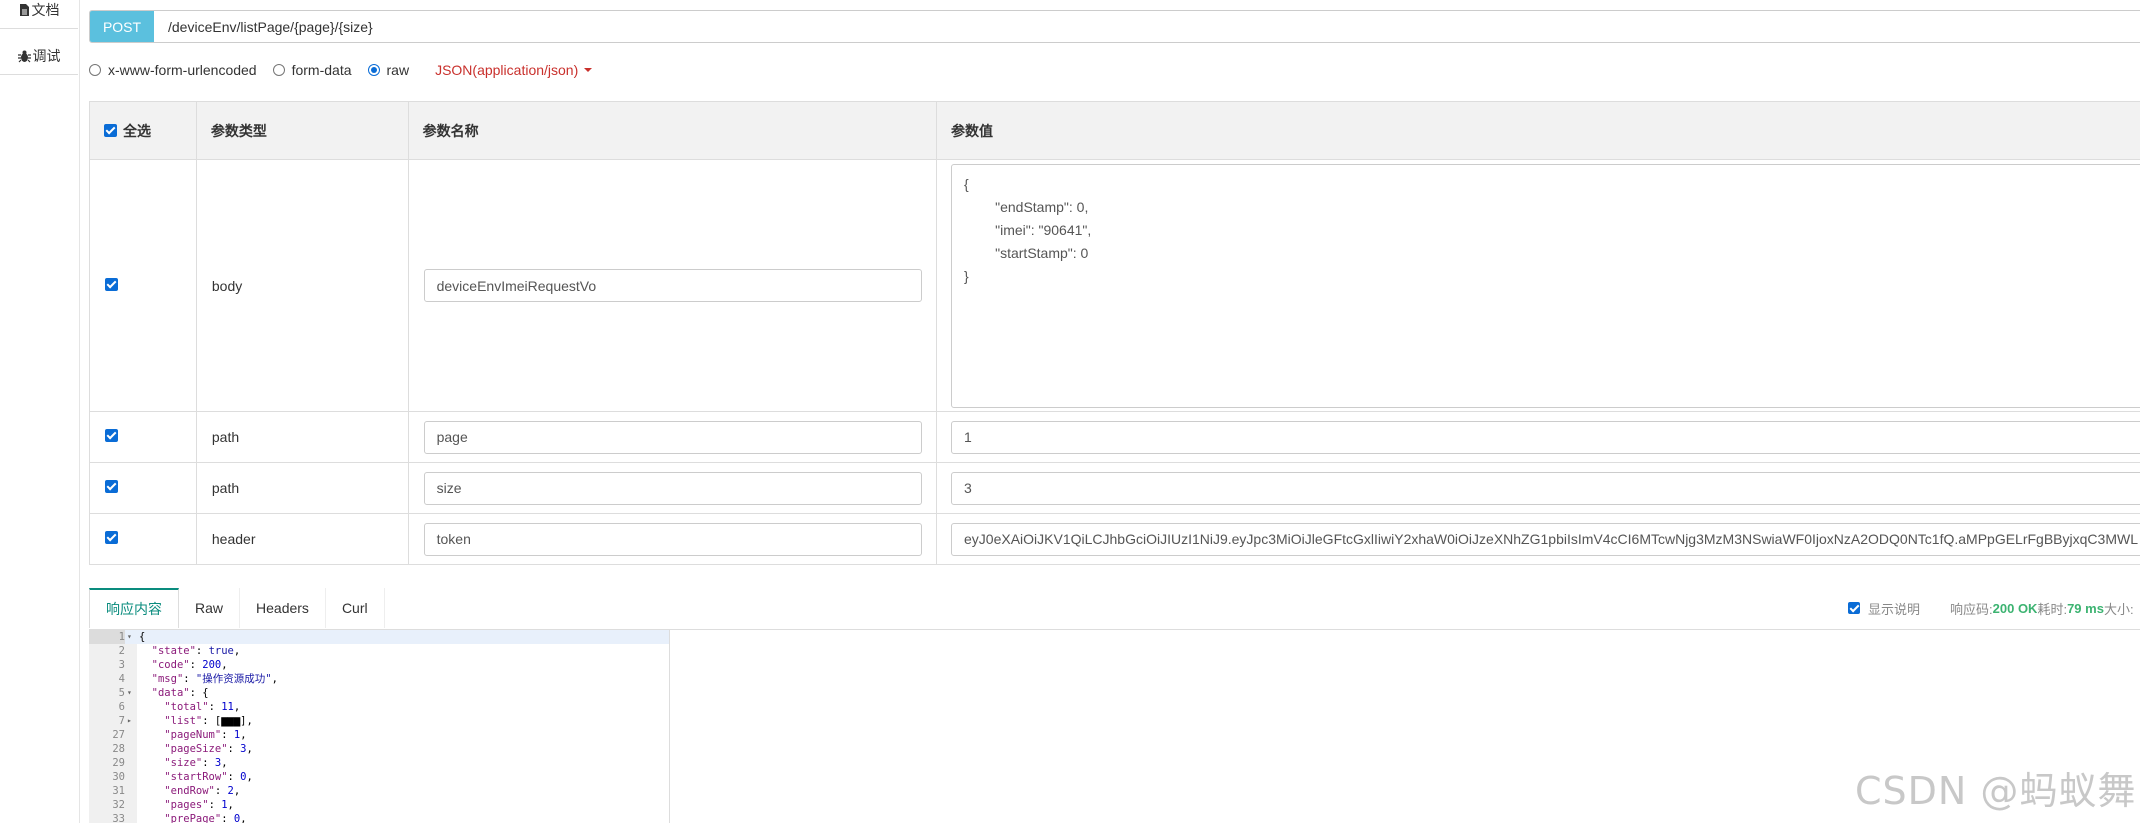  Describe the element at coordinates (1971, 609) in the screenshot. I see `status-code-label: 响应码:` at that location.